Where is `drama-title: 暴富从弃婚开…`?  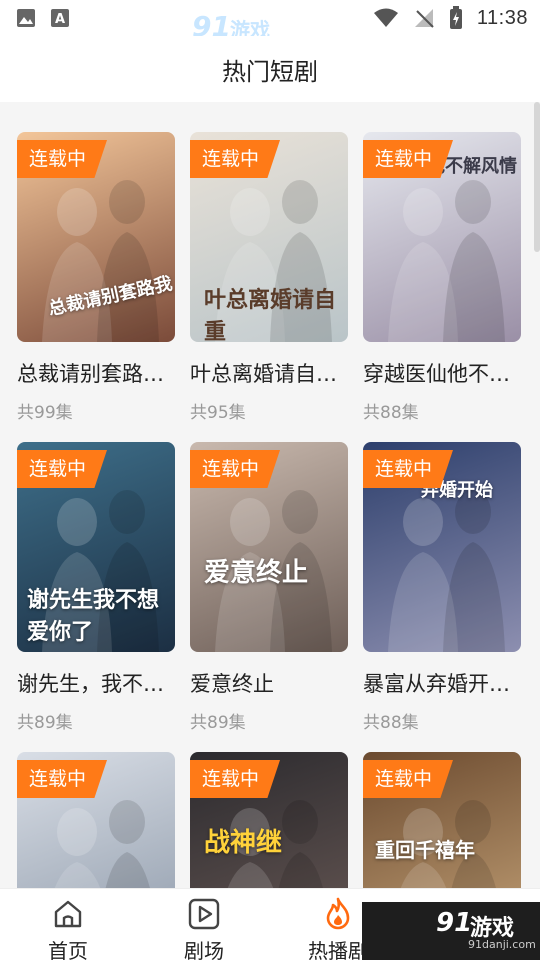
drama-title: 暴富从弃婚开… is located at coordinates (443, 683).